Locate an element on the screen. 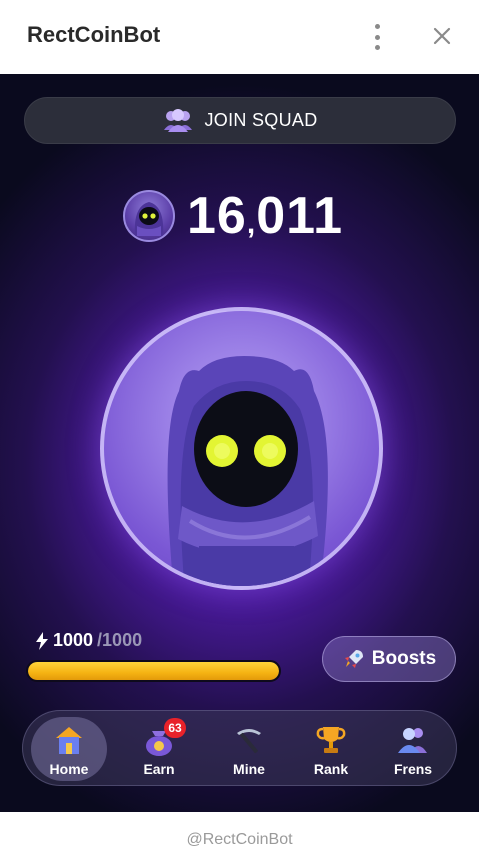 Image resolution: width=479 pixels, height=867 pixels. nav-item-frens: Frens is located at coordinates (413, 749).